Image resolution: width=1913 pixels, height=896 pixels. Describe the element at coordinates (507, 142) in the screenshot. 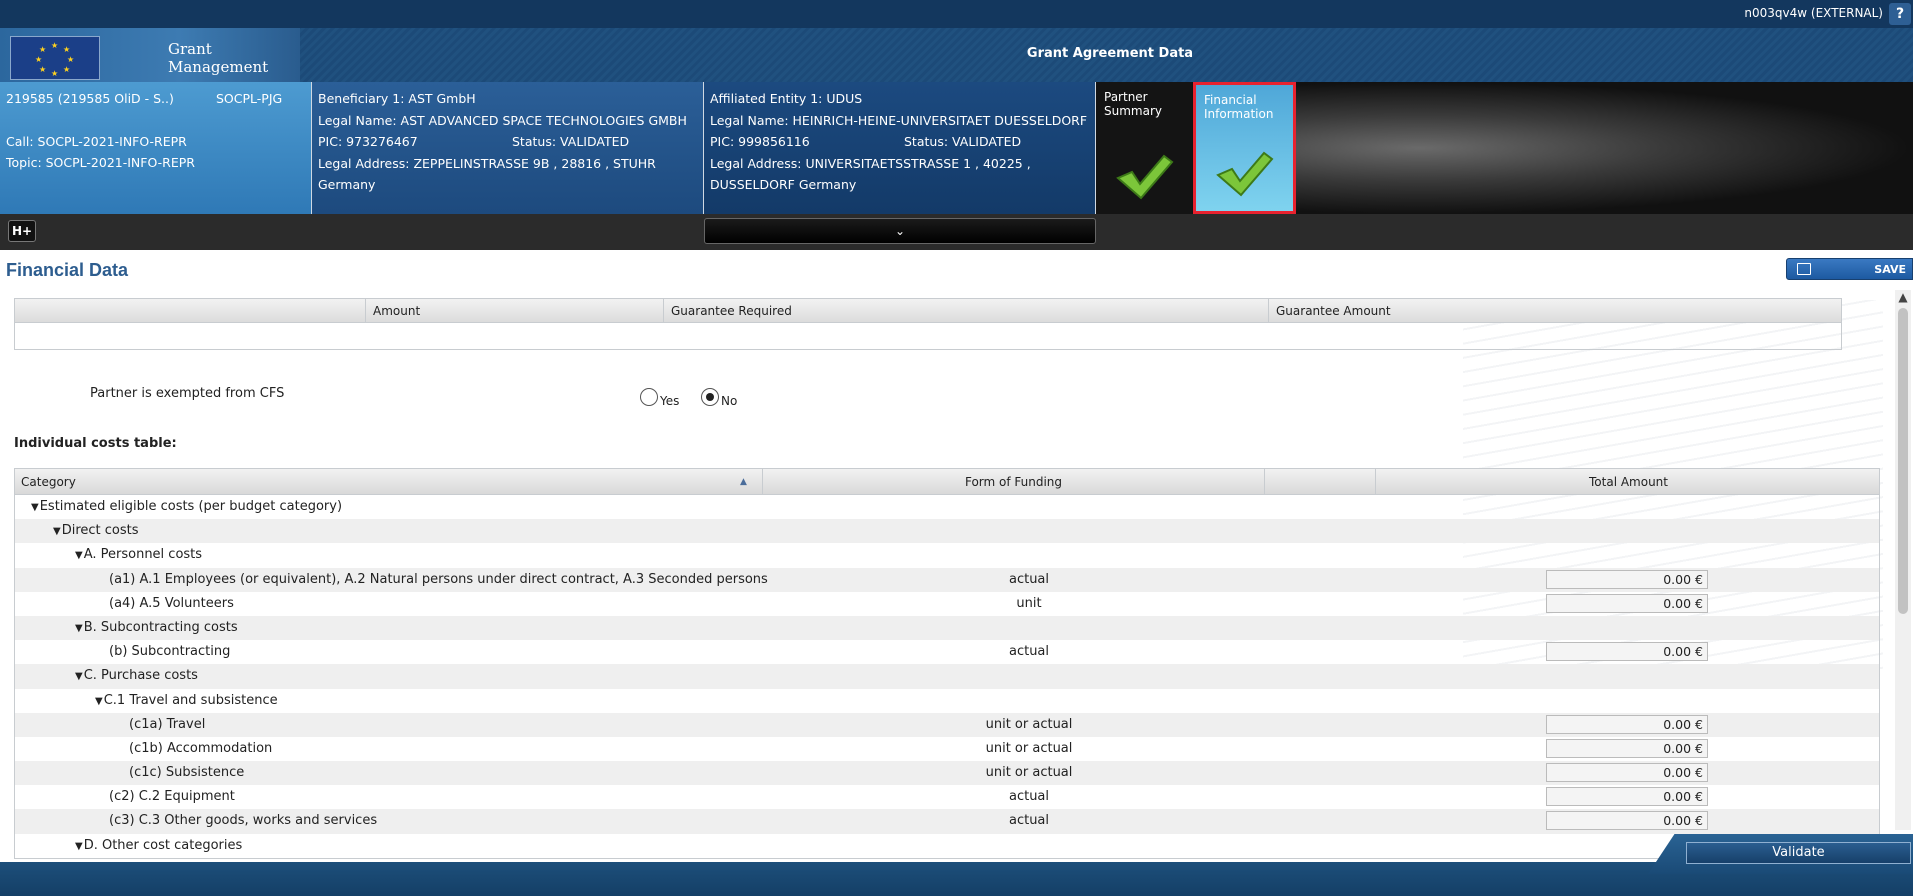

I see `beneficiary-status-line: PIC: 973276467 Status: VALIDATED` at that location.